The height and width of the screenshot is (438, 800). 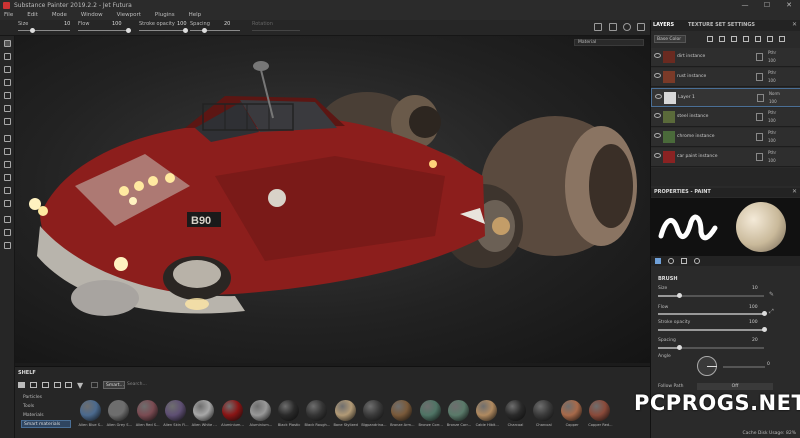 What do you see at coordinates (7, 82) in the screenshot?
I see `geometry-fill-icon` at bounding box center [7, 82].